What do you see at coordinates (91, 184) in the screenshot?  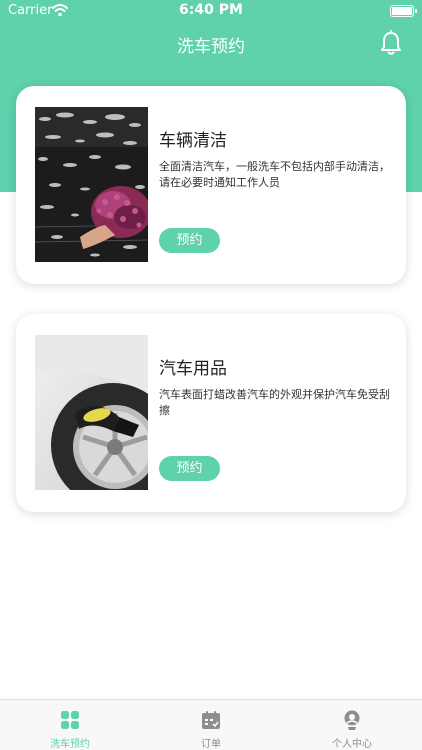 I see `car-wash-mitt-photo` at bounding box center [91, 184].